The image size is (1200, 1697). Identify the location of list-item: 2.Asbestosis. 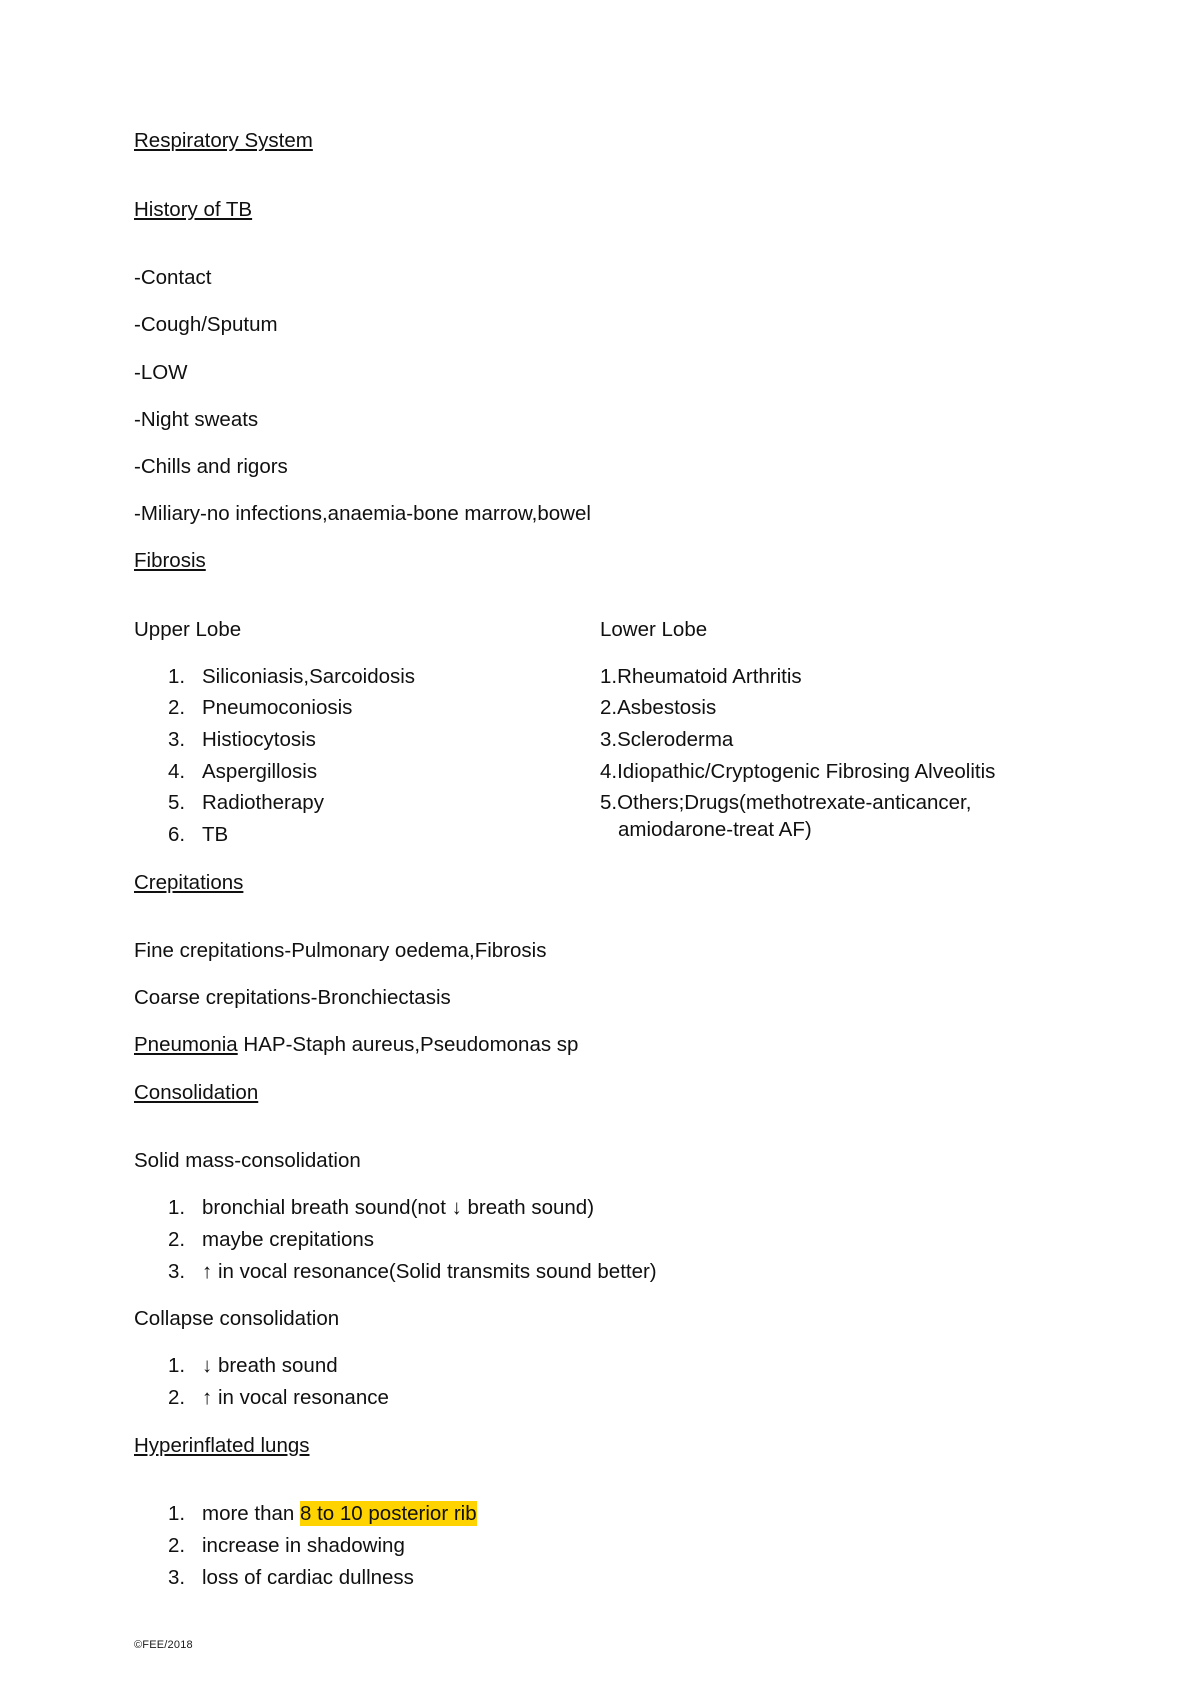
(835, 708).